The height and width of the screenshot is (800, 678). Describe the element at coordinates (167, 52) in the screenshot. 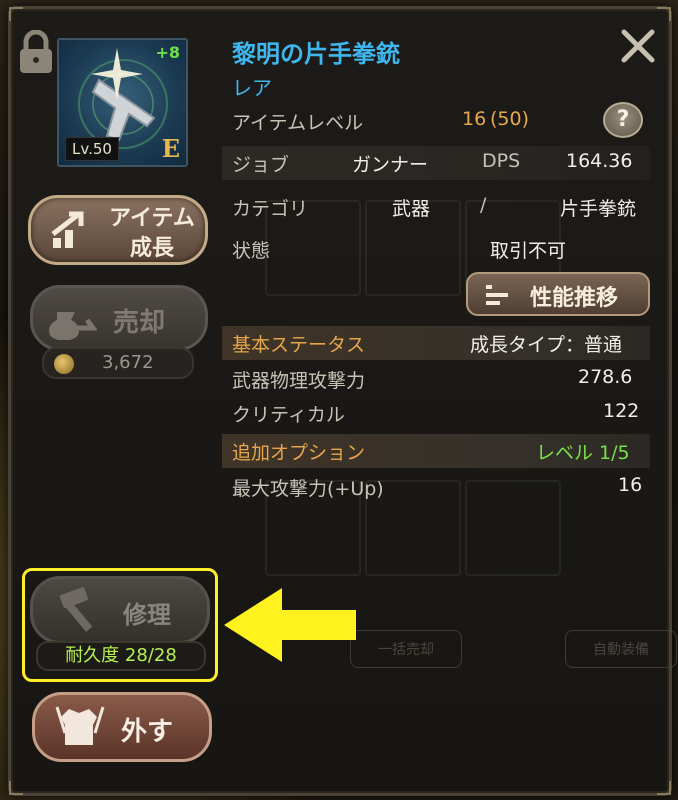

I see `enhance-level: +8` at that location.